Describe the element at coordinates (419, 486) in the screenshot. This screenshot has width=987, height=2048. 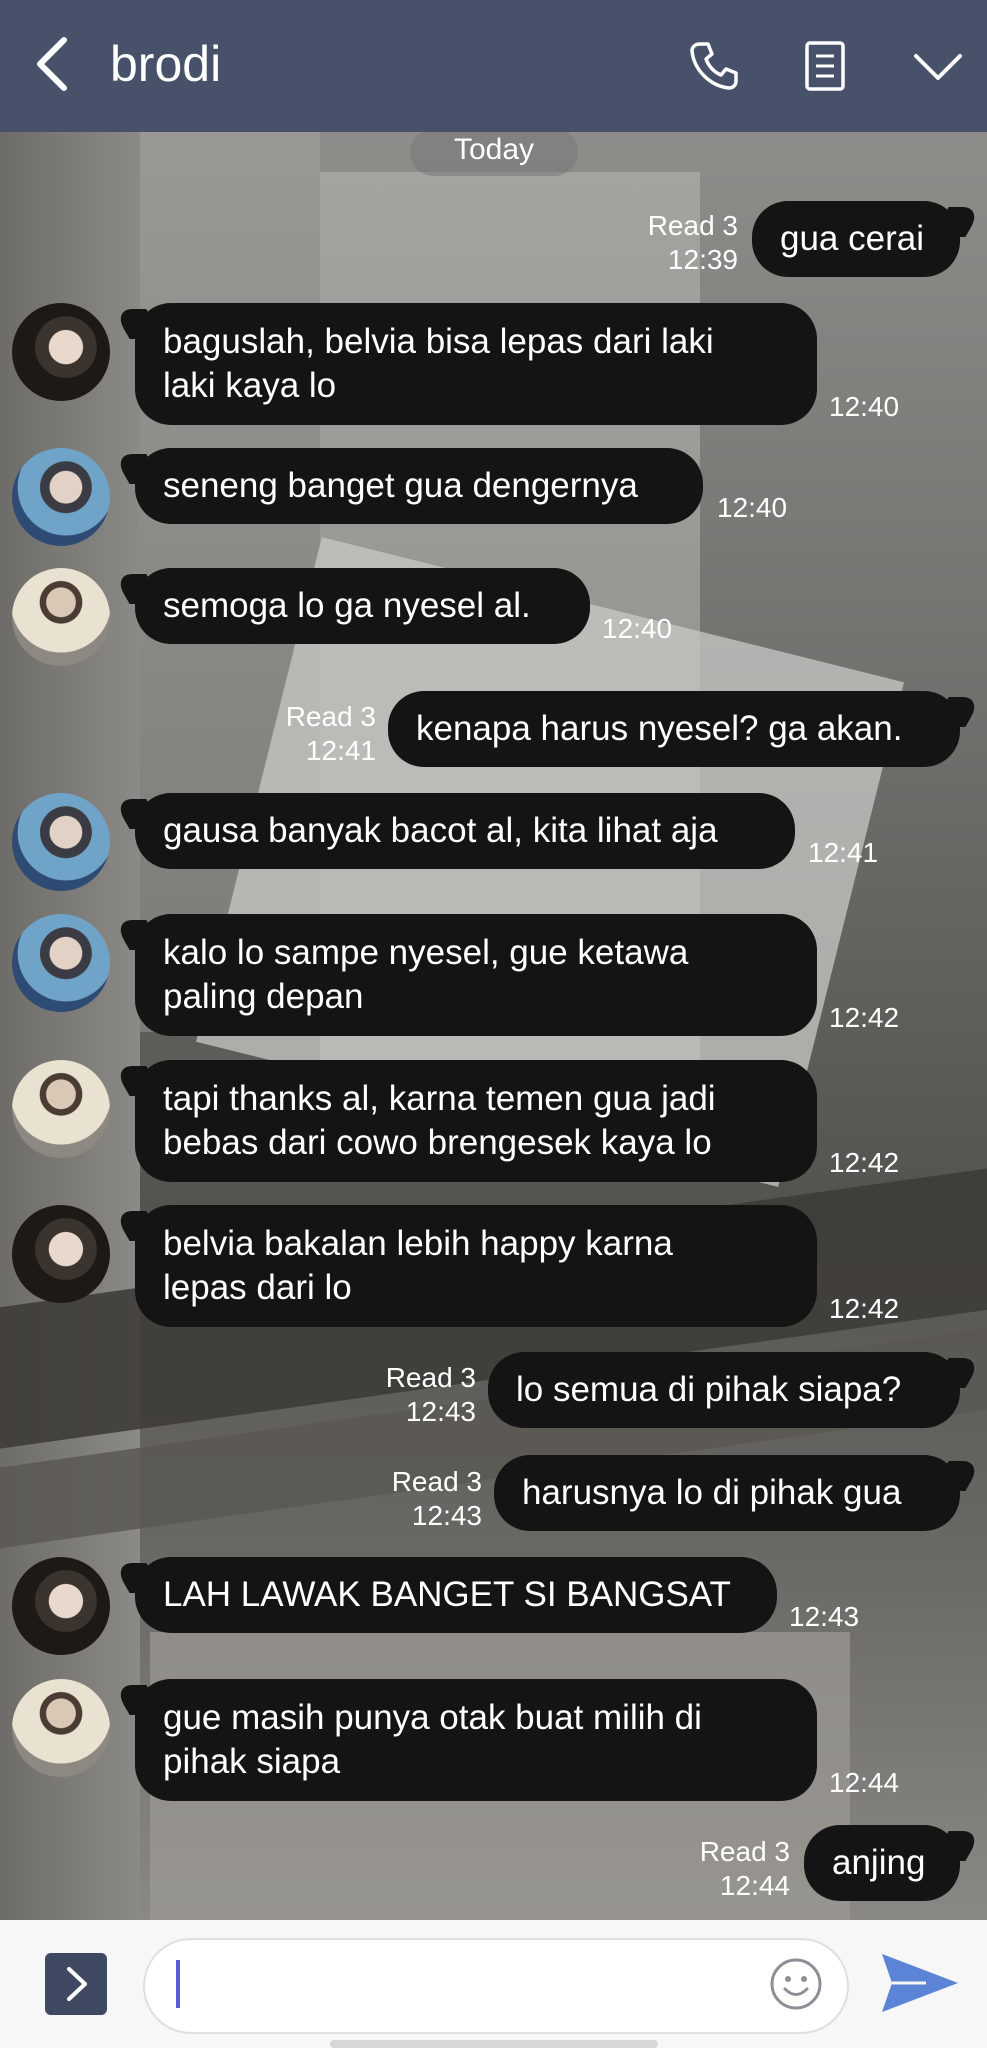
I see `message-bubble-incoming: seneng banget gua dengernya` at that location.